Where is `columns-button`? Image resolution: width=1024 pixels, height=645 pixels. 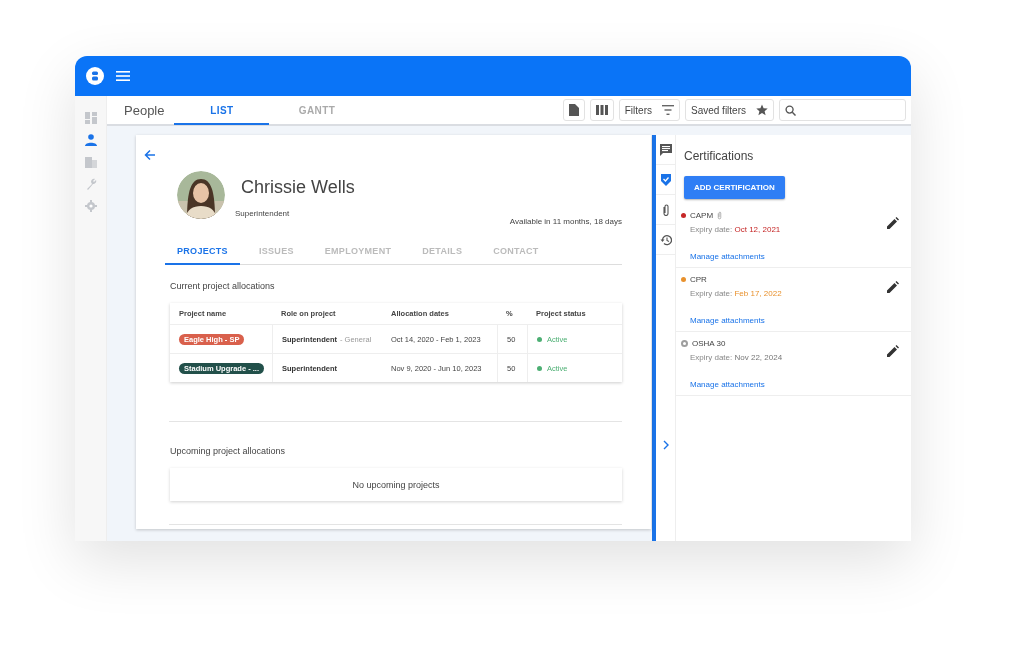 columns-button is located at coordinates (601, 110).